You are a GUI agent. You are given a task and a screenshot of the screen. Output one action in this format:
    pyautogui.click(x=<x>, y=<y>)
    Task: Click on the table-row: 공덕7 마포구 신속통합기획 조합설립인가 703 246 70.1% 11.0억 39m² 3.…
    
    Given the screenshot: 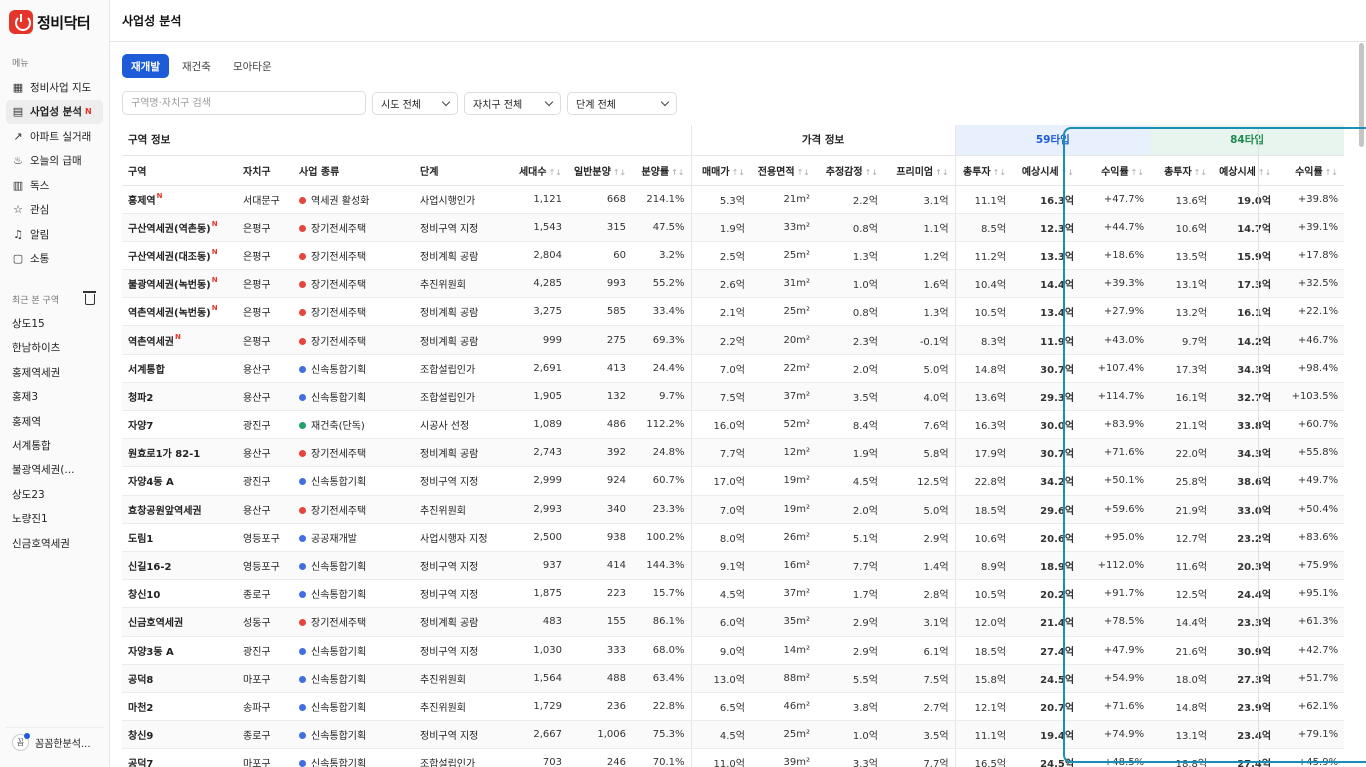 What is the action you would take?
    pyautogui.click(x=733, y=757)
    